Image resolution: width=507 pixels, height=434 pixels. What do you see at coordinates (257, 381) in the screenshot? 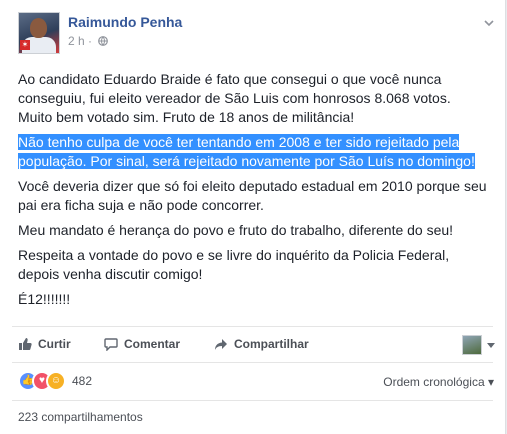
I see `reactions-bar: 👍 ♥ ☺ 482 Ordem cronológica ▾` at bounding box center [257, 381].